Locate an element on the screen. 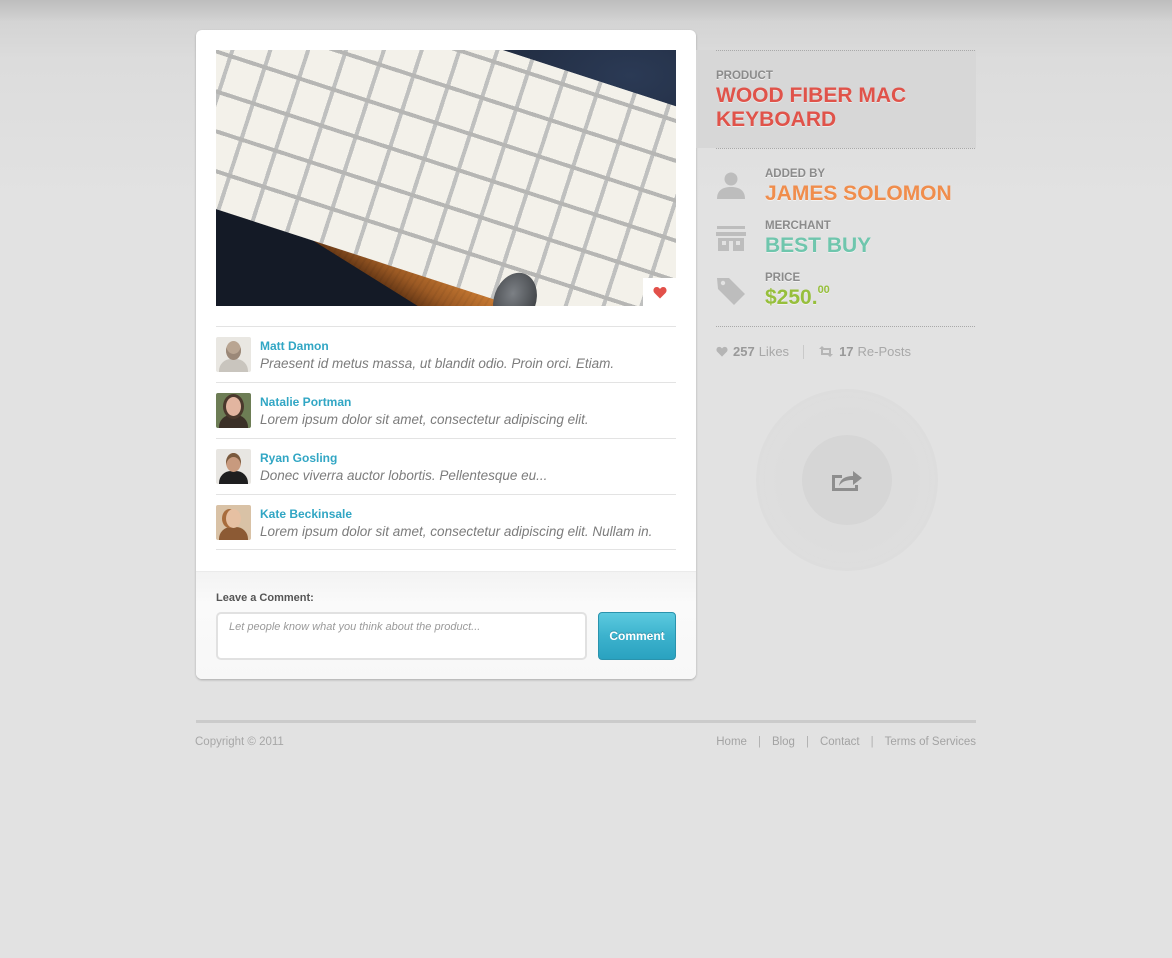 The width and height of the screenshot is (1172, 958). user-icon is located at coordinates (731, 185).